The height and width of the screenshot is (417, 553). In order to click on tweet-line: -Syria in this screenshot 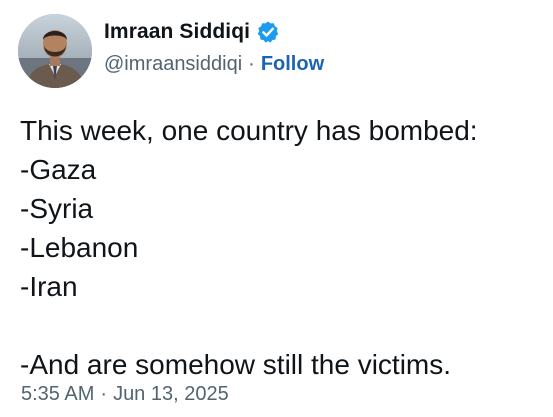, I will do `click(57, 208)`.